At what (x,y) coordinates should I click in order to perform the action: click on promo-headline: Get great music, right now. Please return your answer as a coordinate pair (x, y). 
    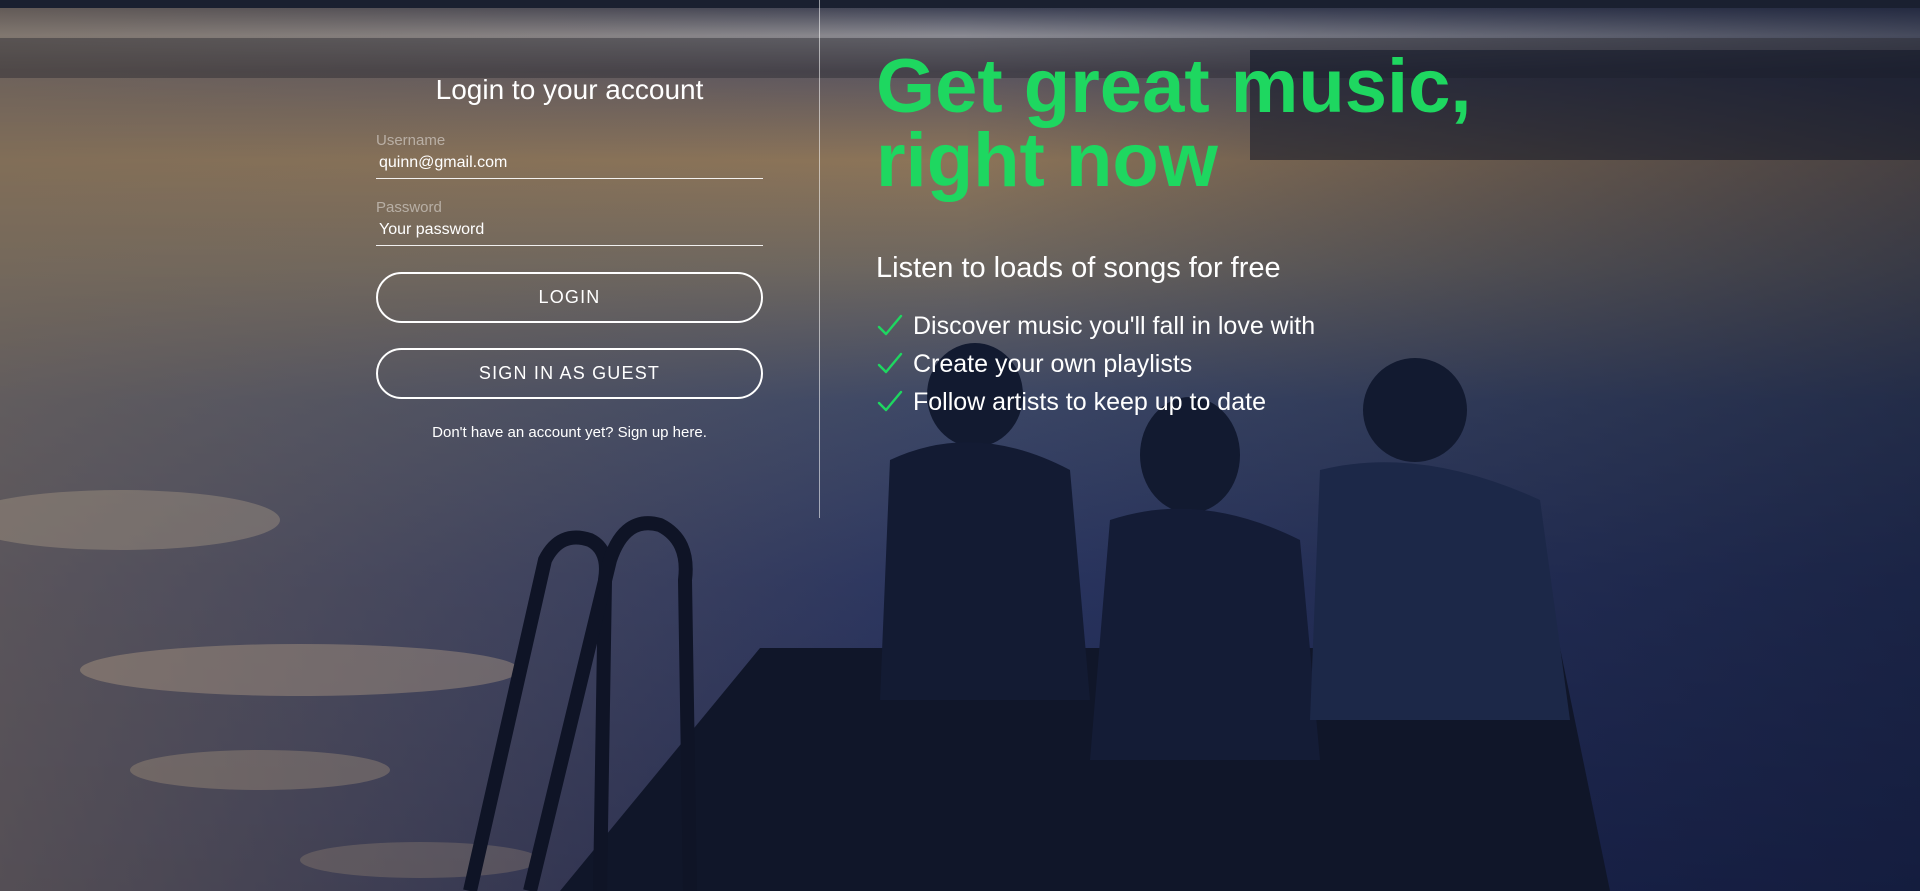
    Looking at the image, I should click on (1326, 123).